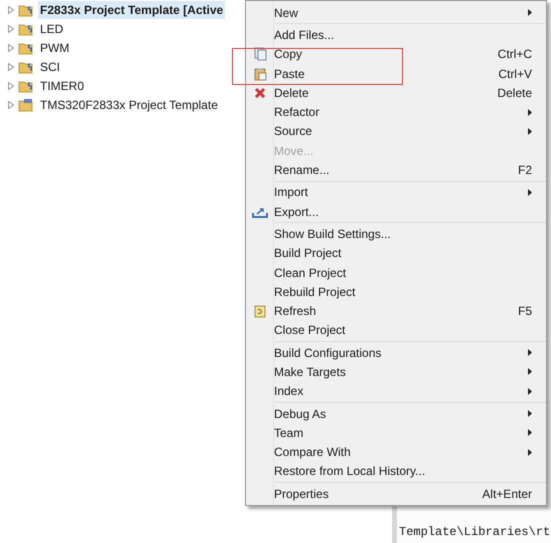 This screenshot has width=551, height=543. What do you see at coordinates (396, 170) in the screenshot?
I see `menu-item: Rename... F2` at bounding box center [396, 170].